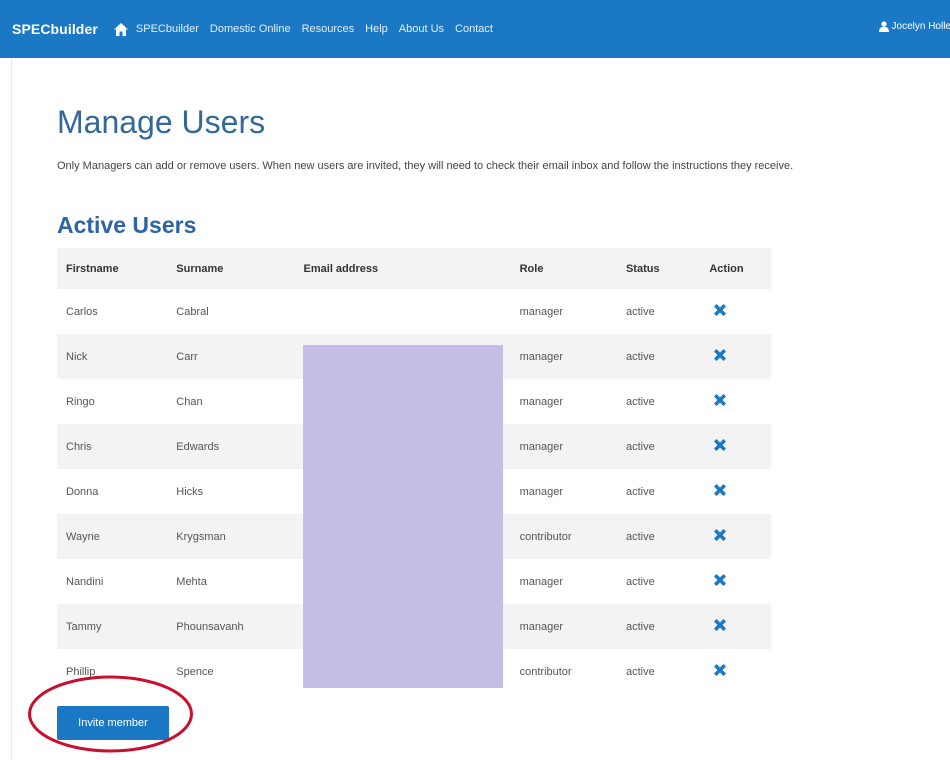  I want to click on column-header-surname: Surname, so click(200, 268).